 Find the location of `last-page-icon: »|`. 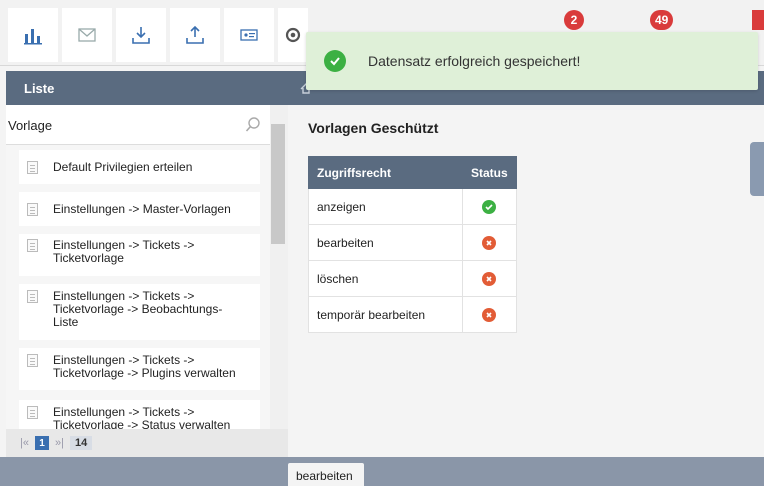

last-page-icon: »| is located at coordinates (59, 443).